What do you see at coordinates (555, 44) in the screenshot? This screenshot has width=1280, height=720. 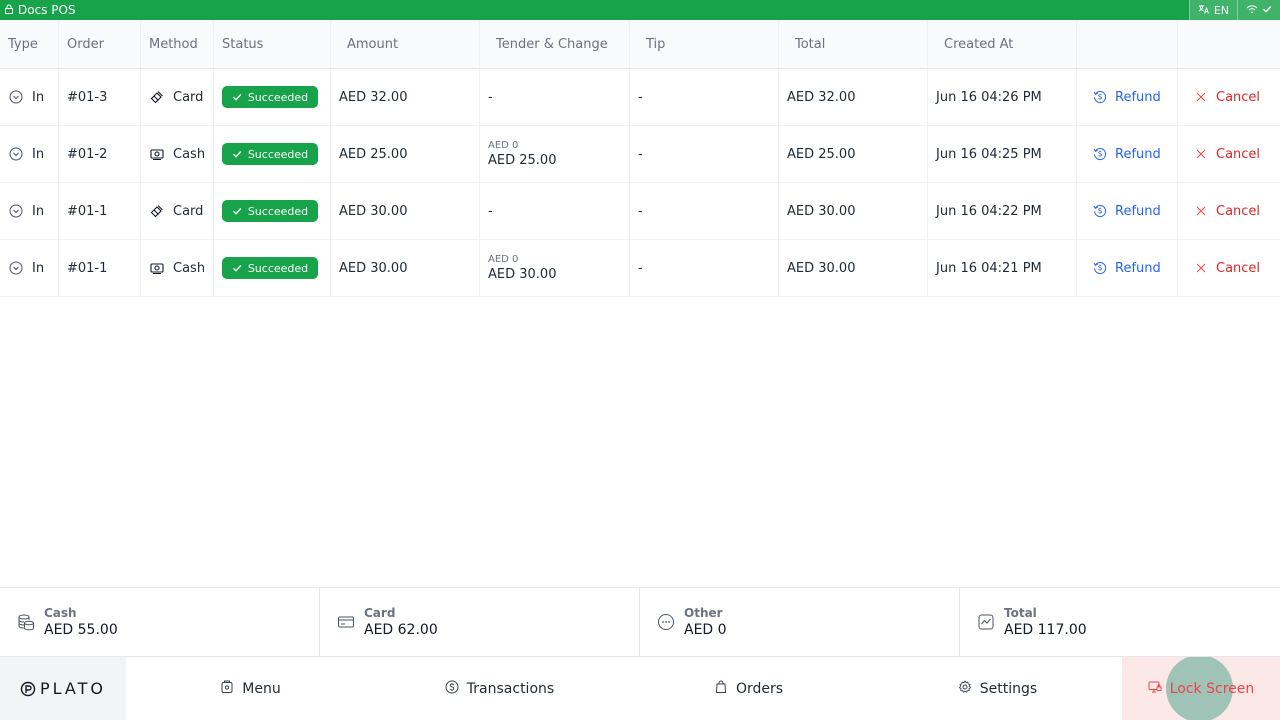 I see `header-tender-change: Tender & Change` at bounding box center [555, 44].